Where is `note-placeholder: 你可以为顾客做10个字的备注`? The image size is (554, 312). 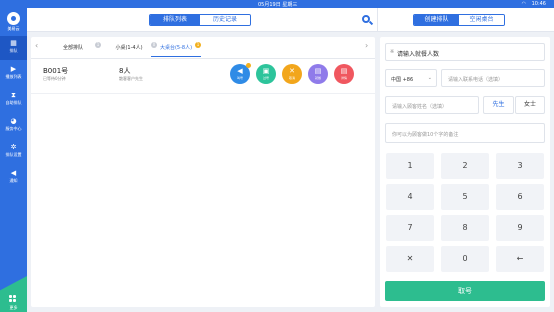 note-placeholder: 你可以为顾客做10个字的备注 is located at coordinates (425, 135).